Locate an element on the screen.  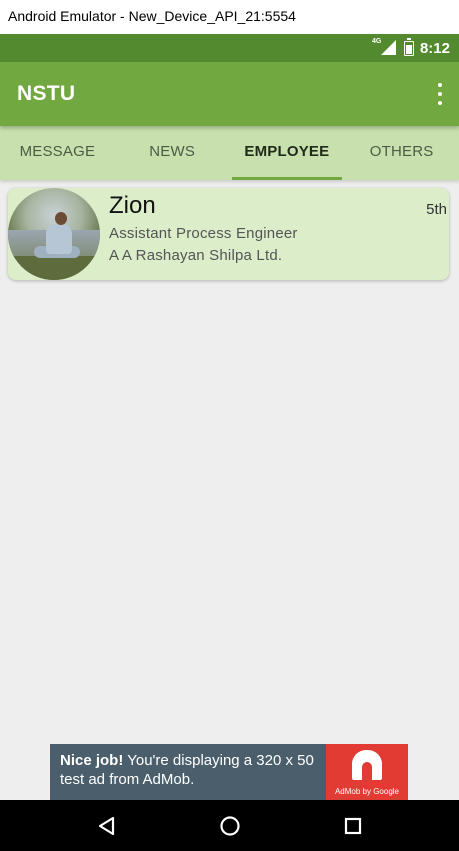
tab-label: EMPLOYEE is located at coordinates (287, 151).